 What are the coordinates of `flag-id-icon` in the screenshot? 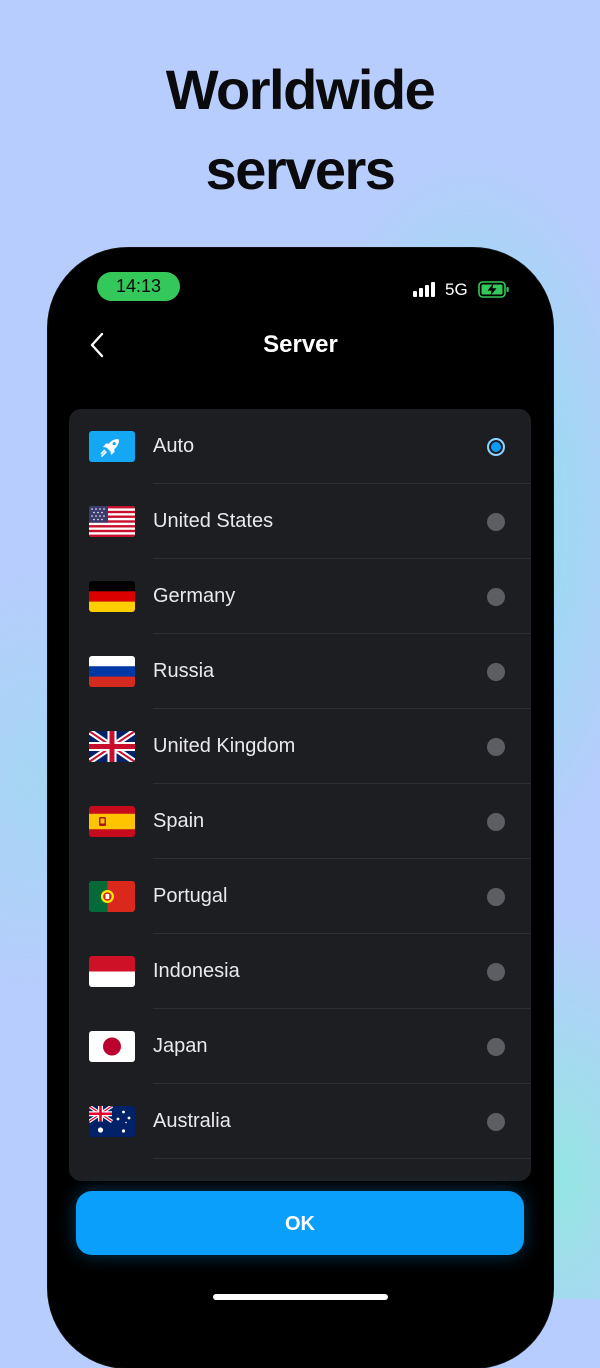 It's located at (112, 971).